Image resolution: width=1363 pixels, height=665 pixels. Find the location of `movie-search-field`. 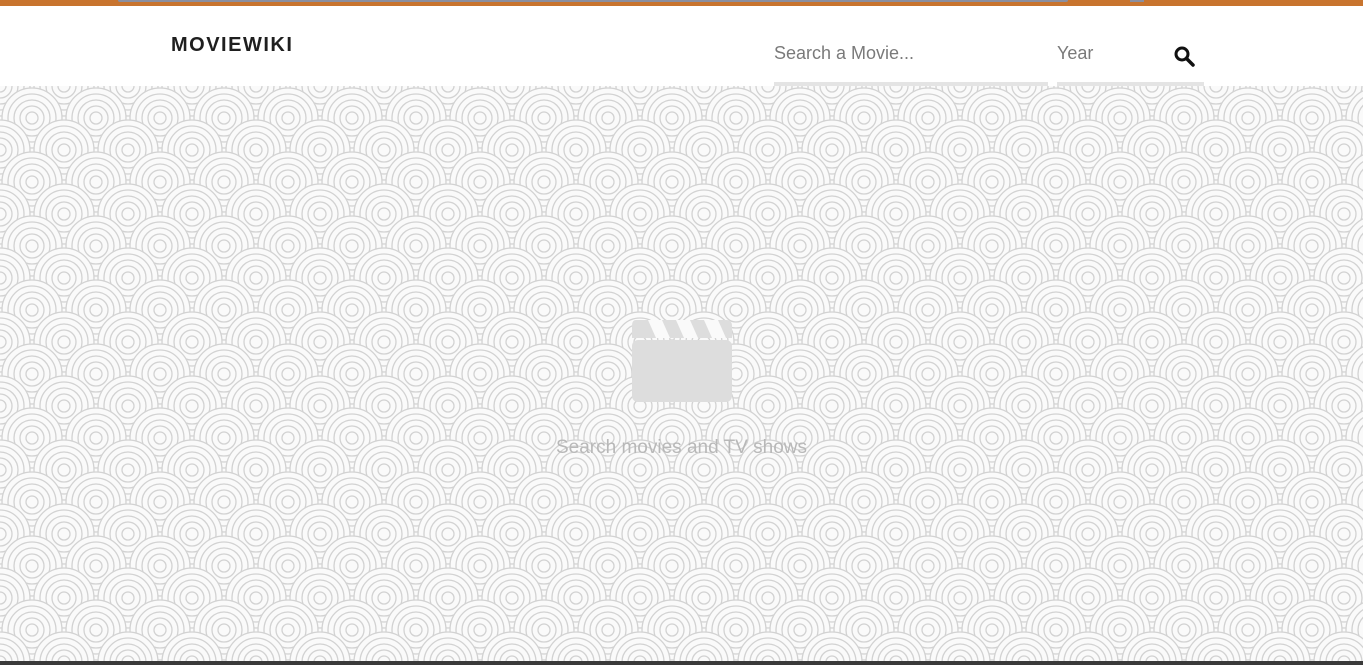

movie-search-field is located at coordinates (911, 55).